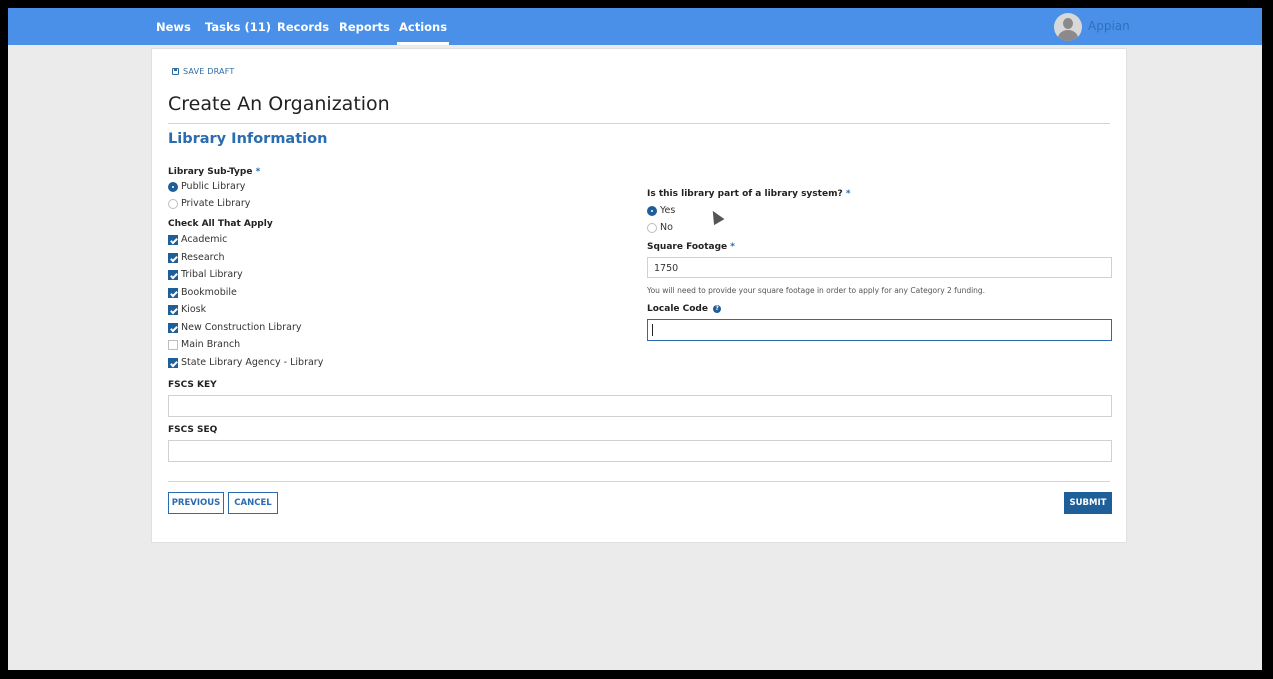 Image resolution: width=1273 pixels, height=679 pixels. I want to click on tab-tasks: Tasks (11), so click(238, 27).